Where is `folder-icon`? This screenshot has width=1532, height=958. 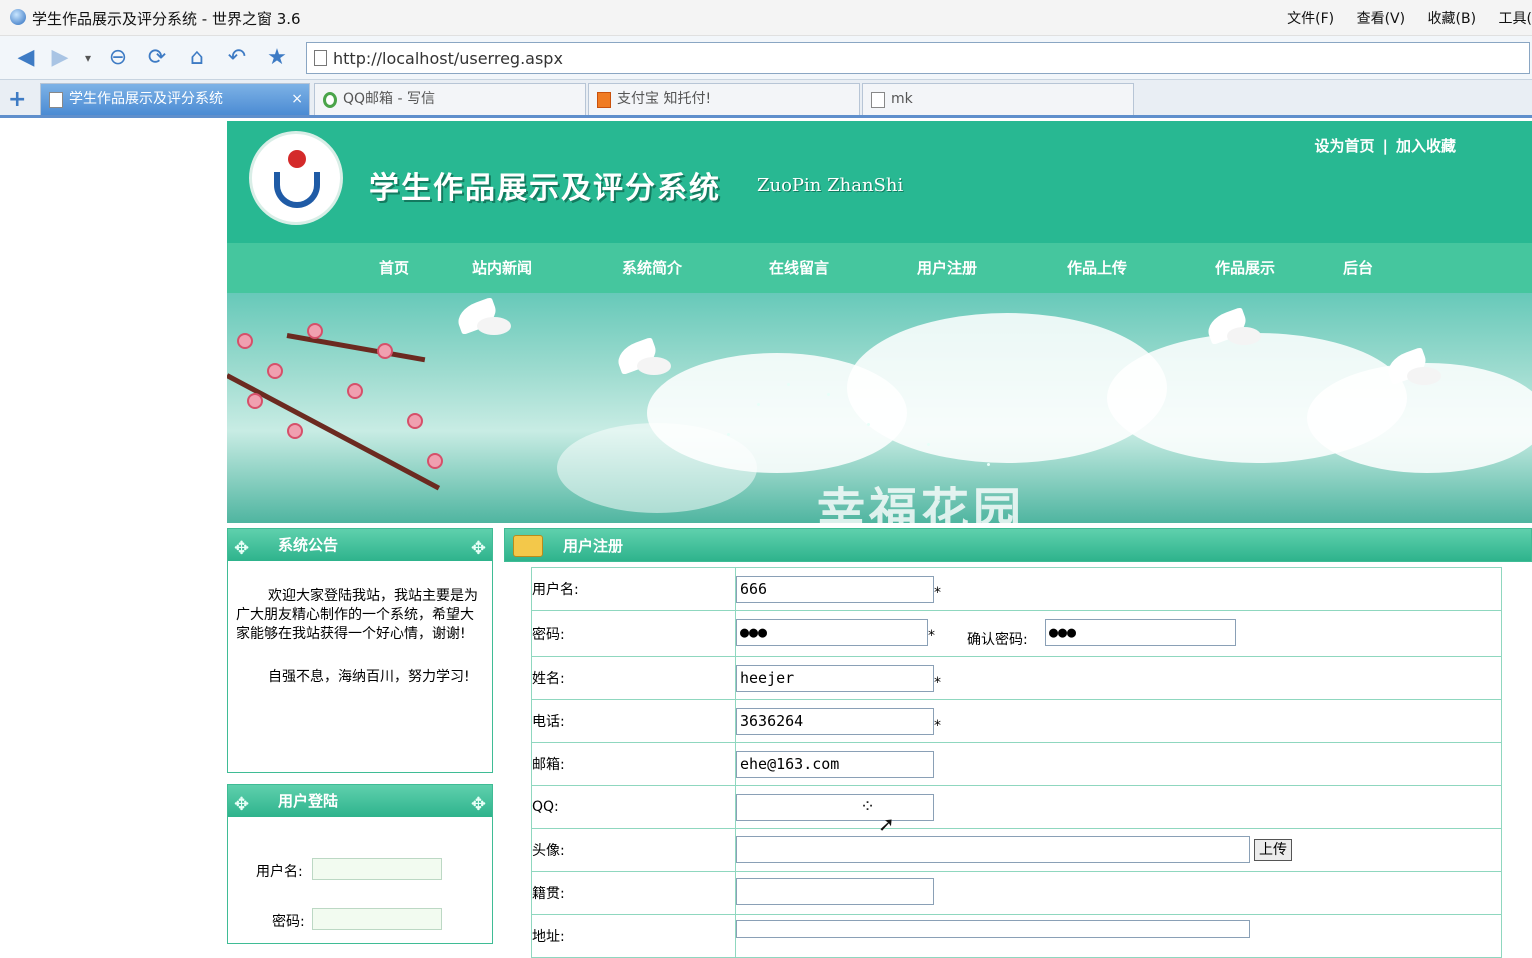 folder-icon is located at coordinates (528, 546).